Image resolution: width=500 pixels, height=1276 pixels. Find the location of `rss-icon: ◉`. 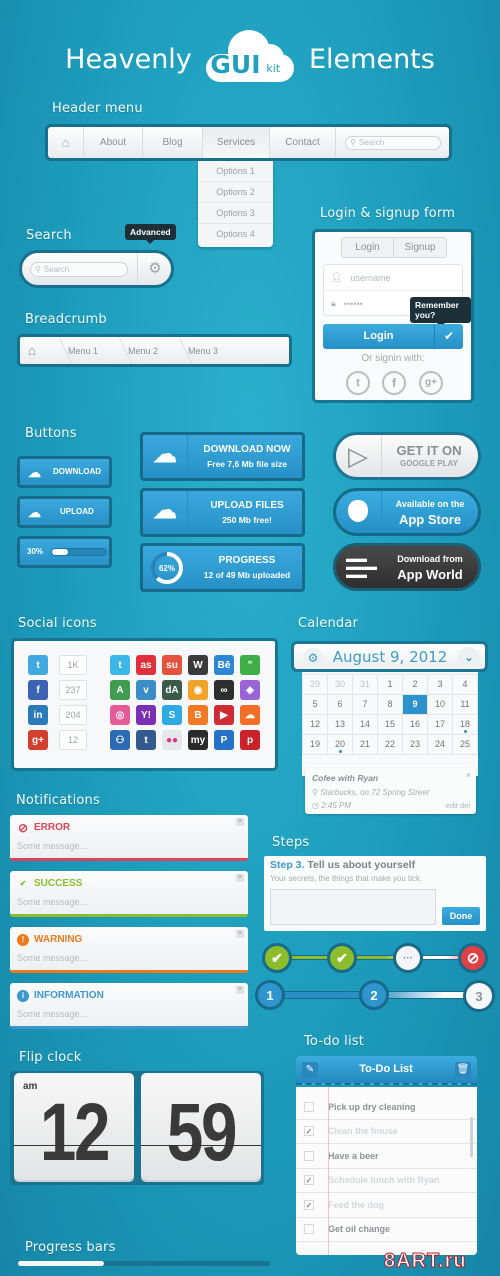

rss-icon: ◉ is located at coordinates (198, 690).